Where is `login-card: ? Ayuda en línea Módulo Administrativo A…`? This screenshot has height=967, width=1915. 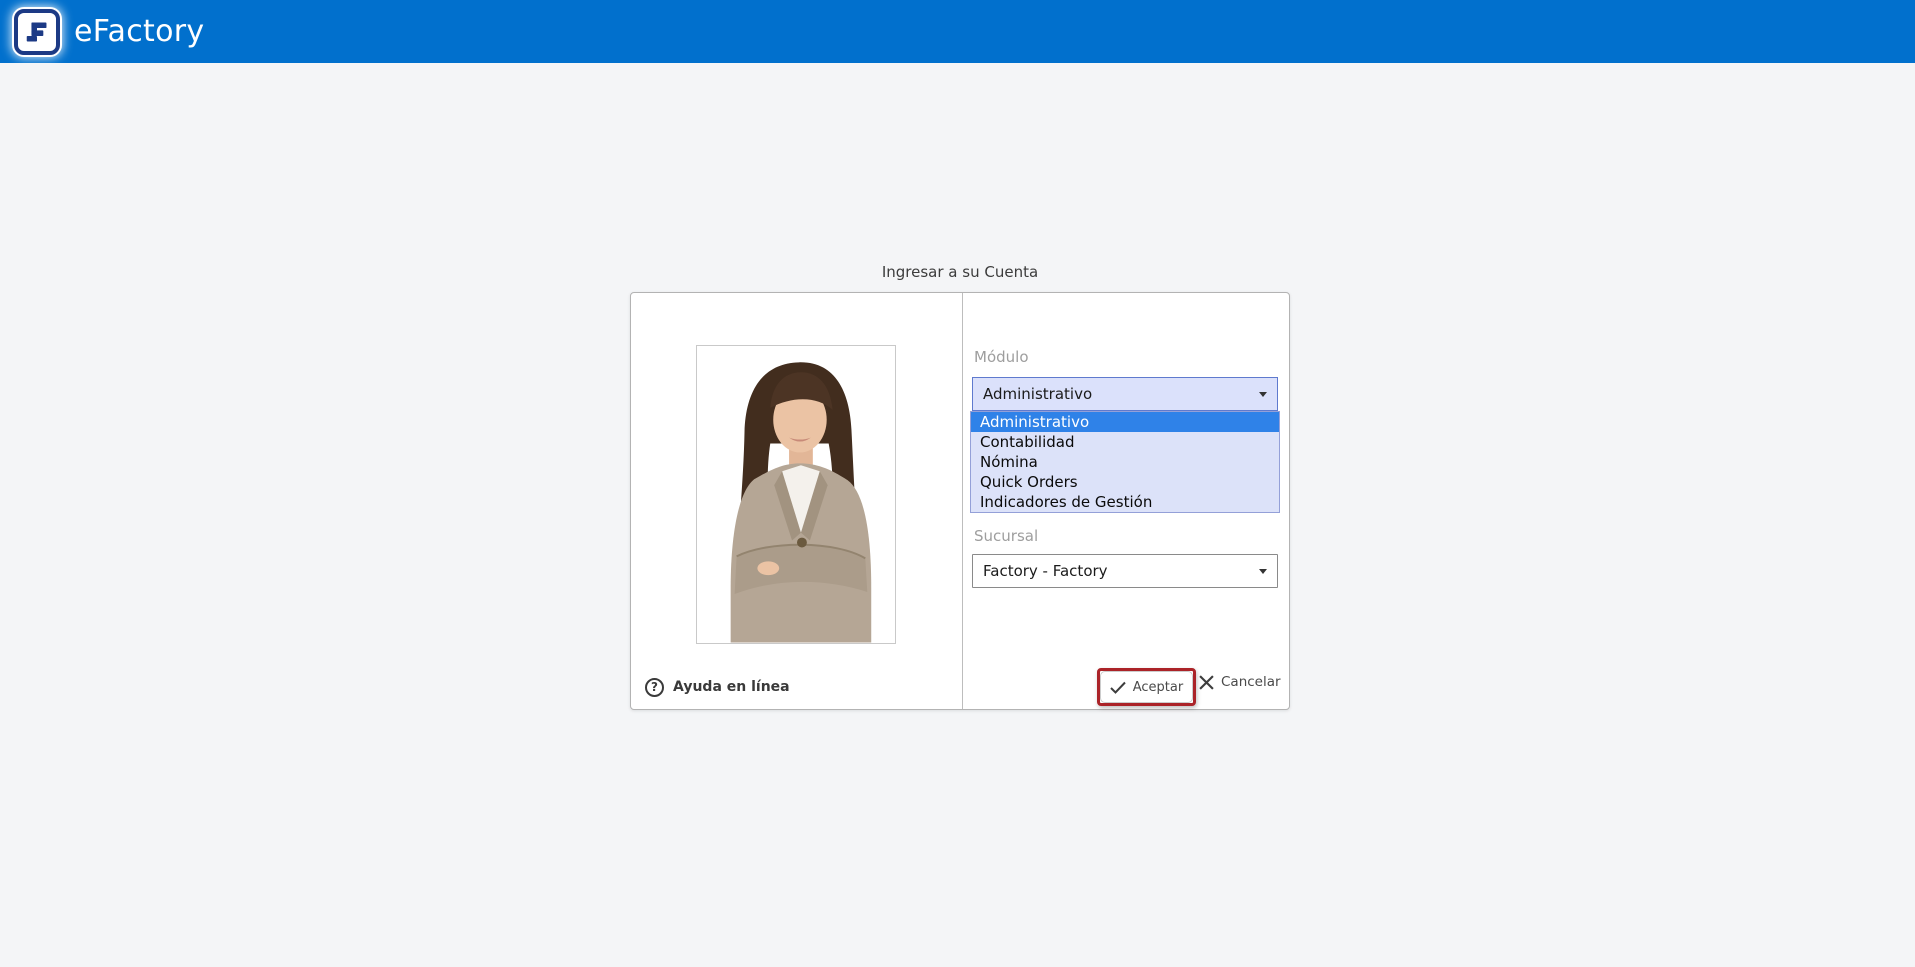
login-card: ? Ayuda en línea Módulo Administrativo A… is located at coordinates (960, 501).